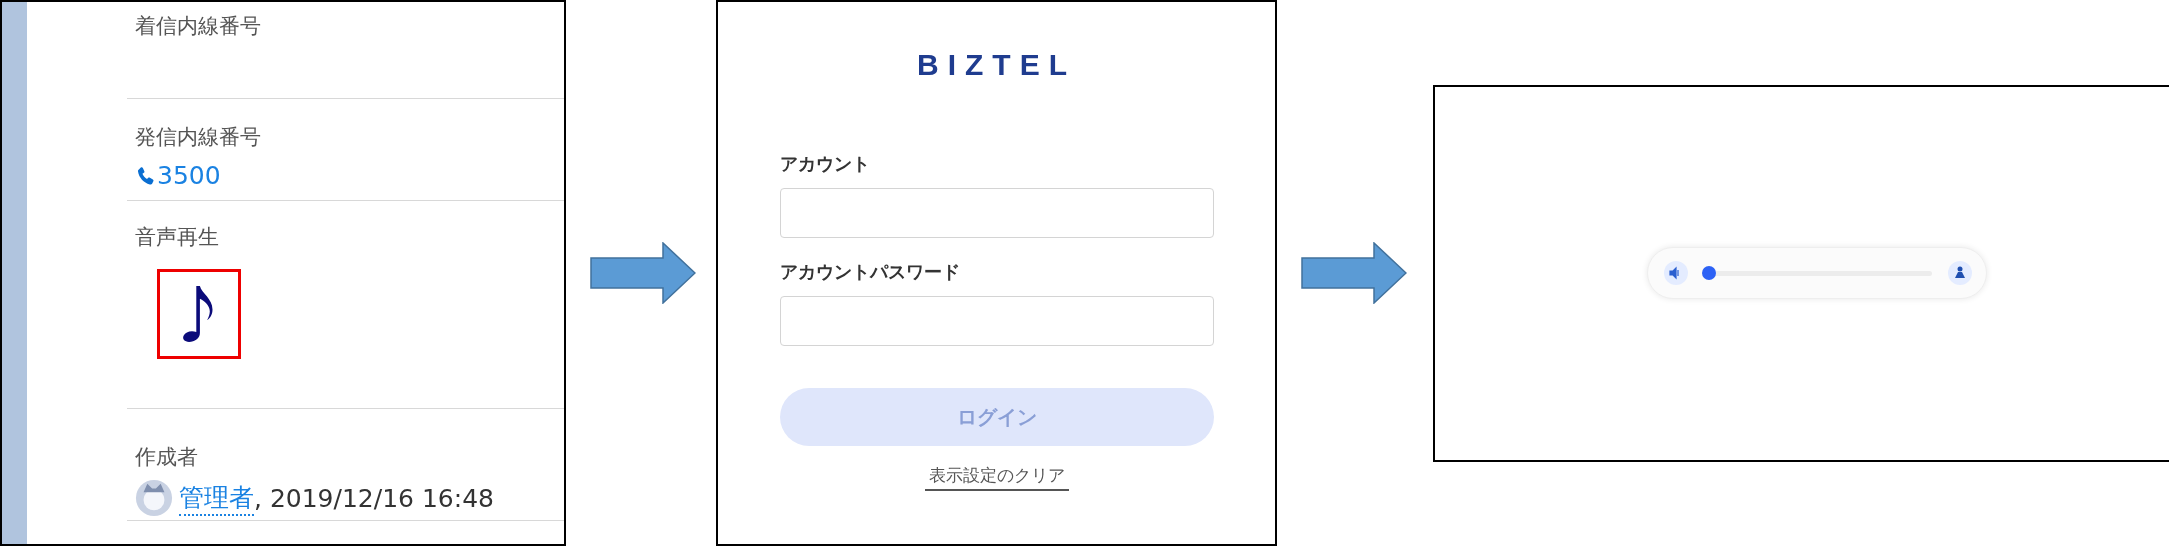  Describe the element at coordinates (166, 457) in the screenshot. I see `field-label: 作成者` at that location.